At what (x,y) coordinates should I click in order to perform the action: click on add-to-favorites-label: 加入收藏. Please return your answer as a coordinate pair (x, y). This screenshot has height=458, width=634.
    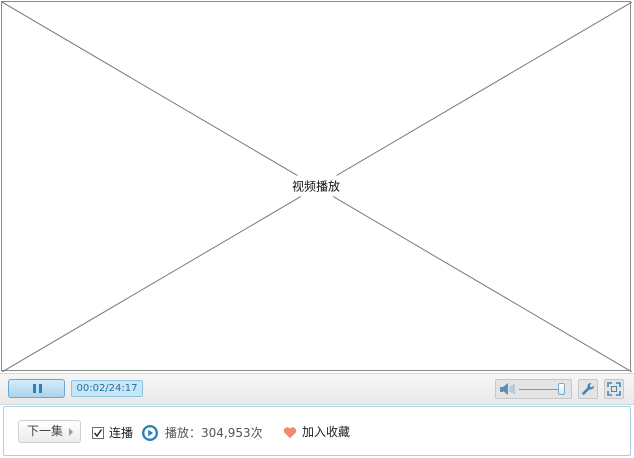
    Looking at the image, I should click on (326, 432).